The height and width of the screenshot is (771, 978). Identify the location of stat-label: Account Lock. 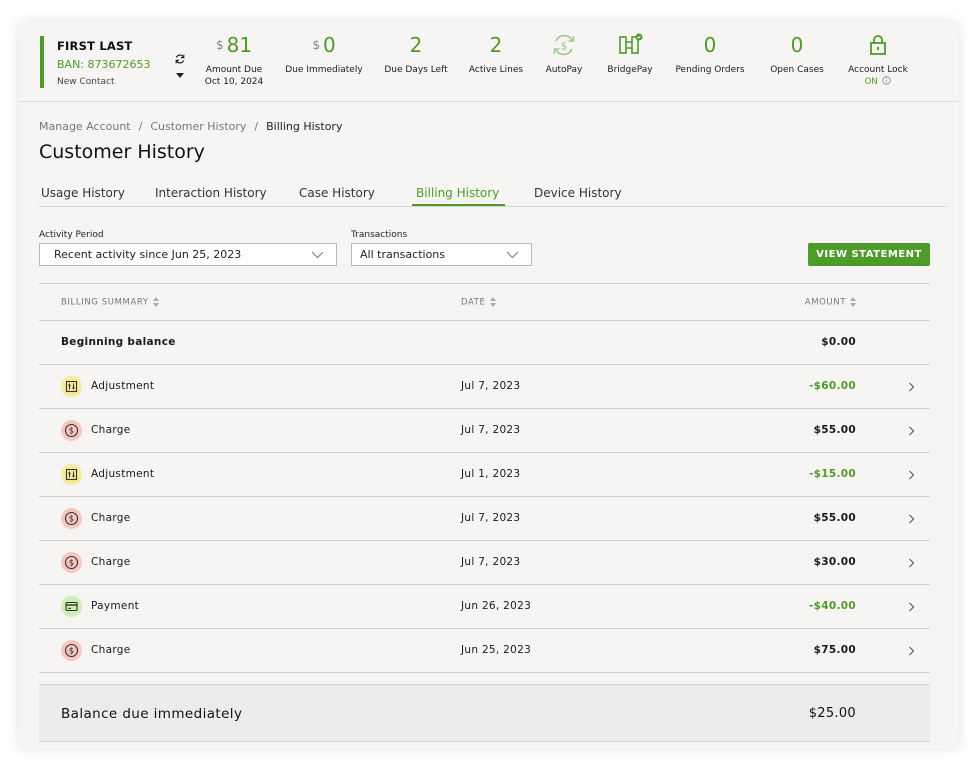
(878, 70).